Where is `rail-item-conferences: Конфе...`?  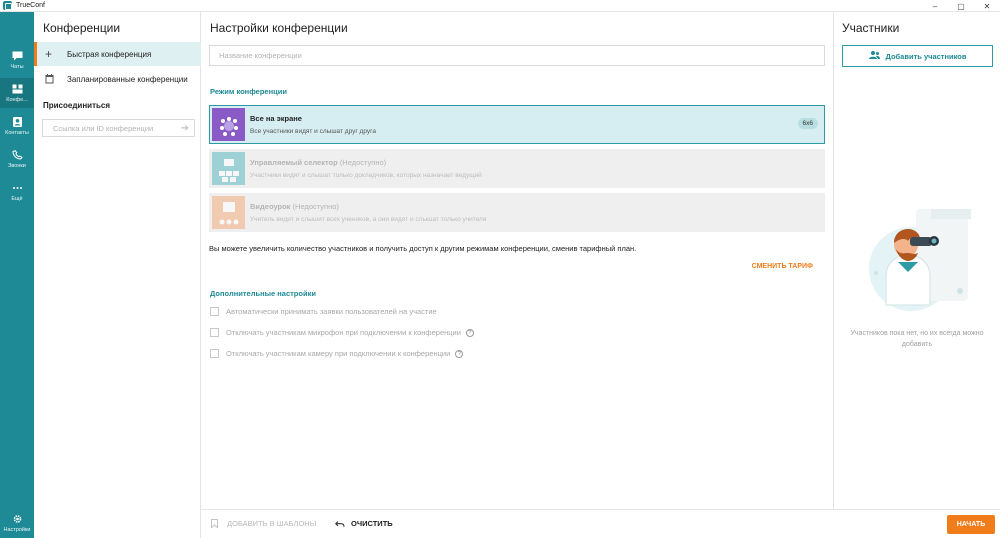
rail-item-conferences: Конфе... is located at coordinates (17, 93).